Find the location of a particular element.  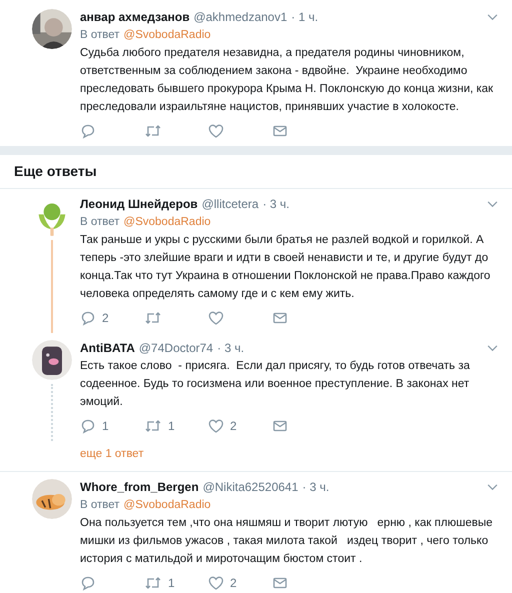

tweet-text: Она пользуется тем ,что она няшмяш и творит лютую ерню , как плюшевые мишки из фильмов ужасов , такая милота такой издец творит , чего только история с матильдой и мироточащим бюстом стоит . is located at coordinates (287, 541).